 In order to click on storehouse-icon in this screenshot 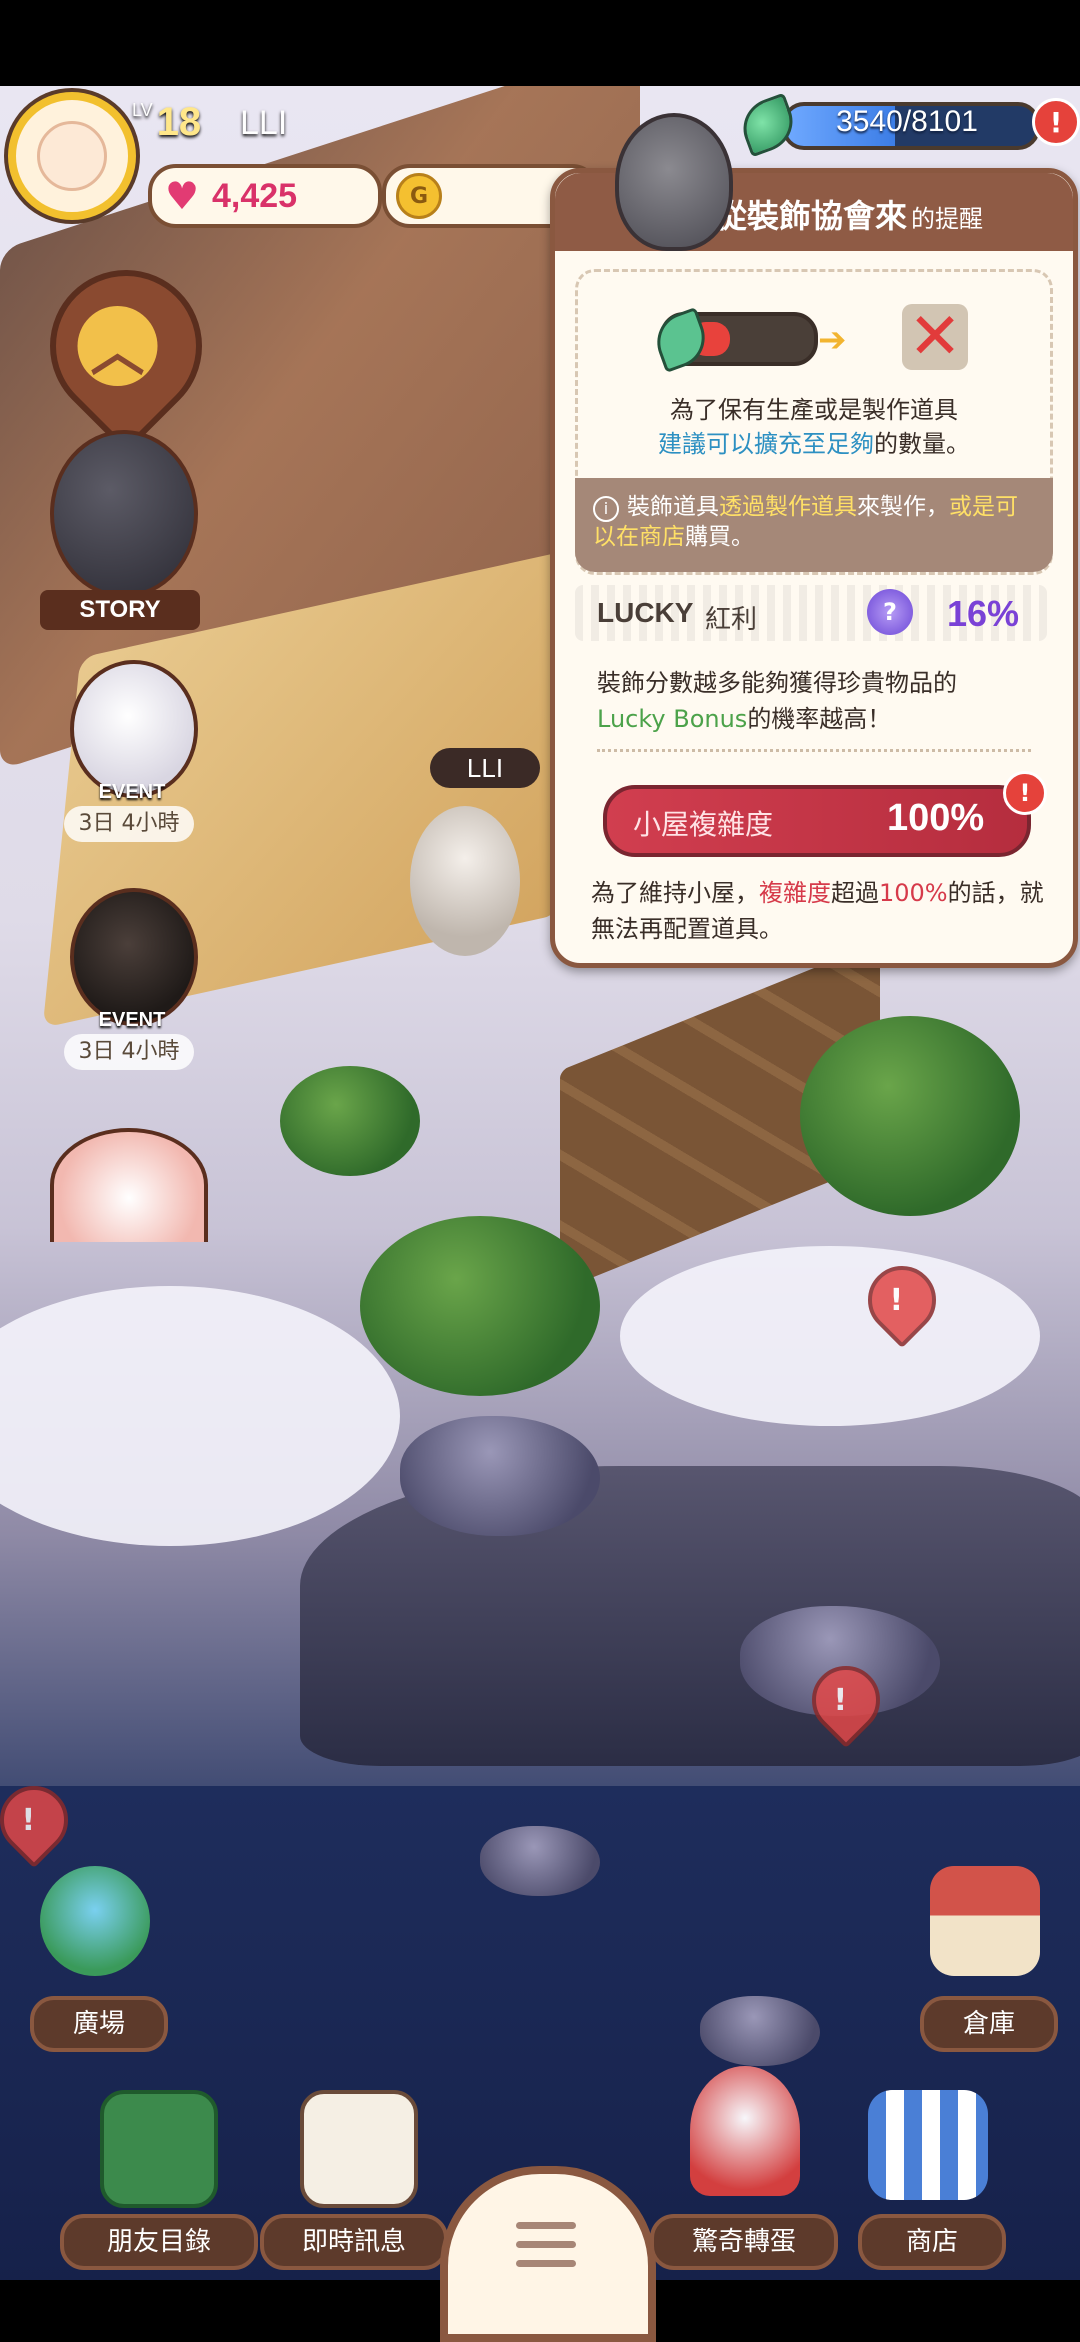, I will do `click(985, 1921)`.